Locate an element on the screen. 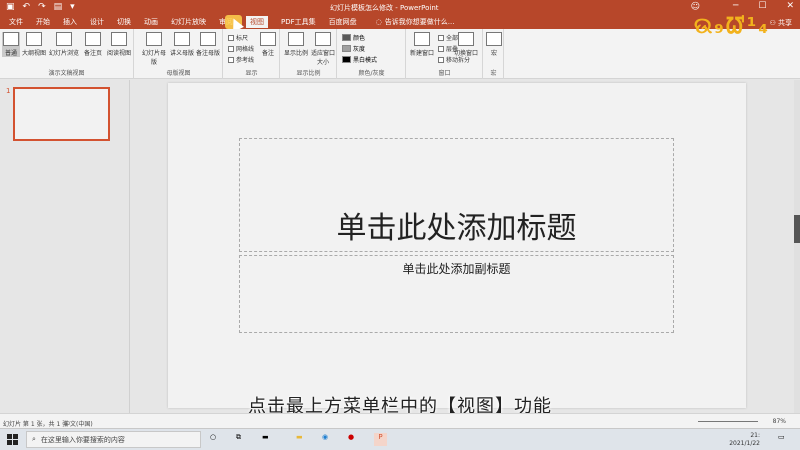 The width and height of the screenshot is (800, 450). normal-view-button: 普通 is located at coordinates (11, 44).